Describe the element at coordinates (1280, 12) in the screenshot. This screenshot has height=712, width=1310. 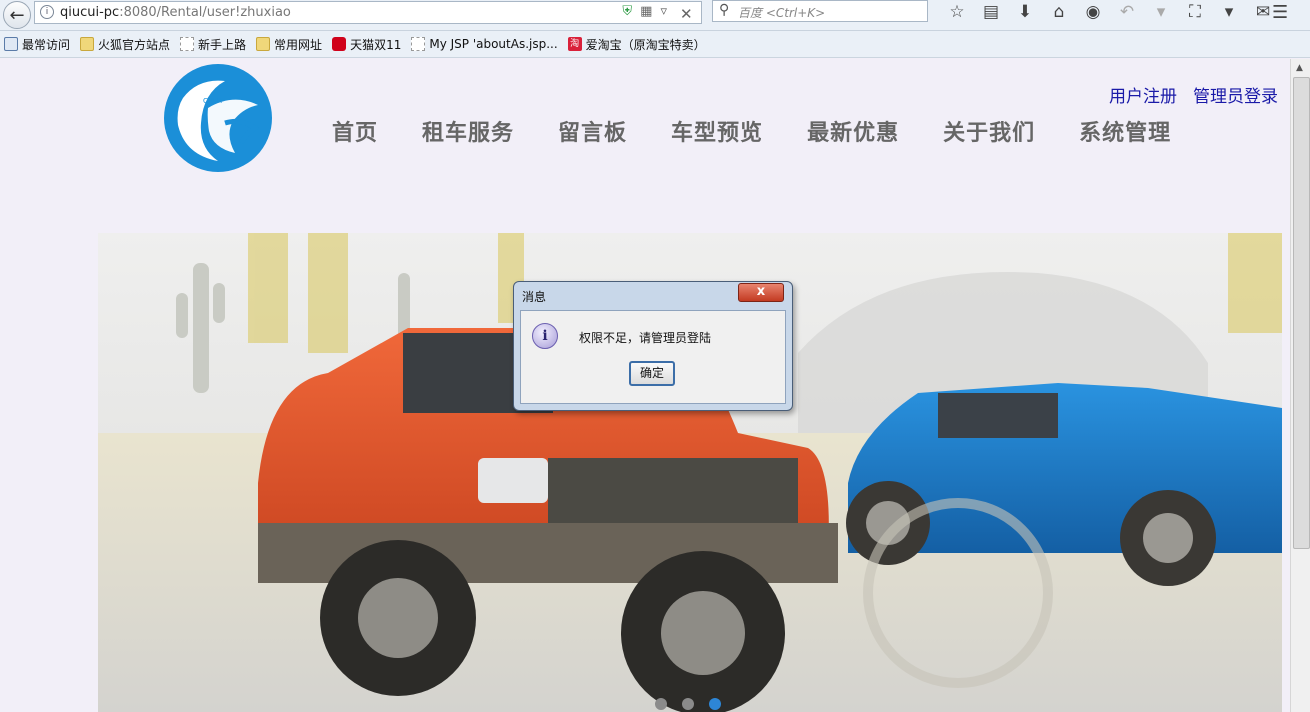
I see `hamburger-menu-icon: ☰` at that location.